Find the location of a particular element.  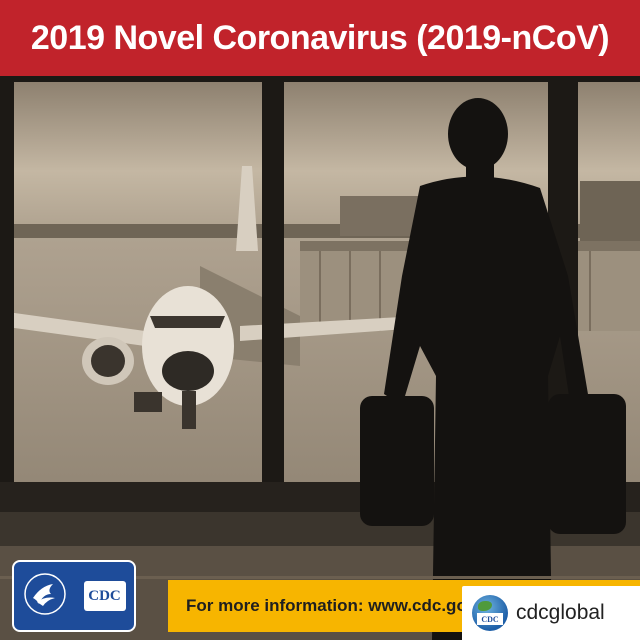

social-handle: CDC cdcglobal is located at coordinates (551, 613).